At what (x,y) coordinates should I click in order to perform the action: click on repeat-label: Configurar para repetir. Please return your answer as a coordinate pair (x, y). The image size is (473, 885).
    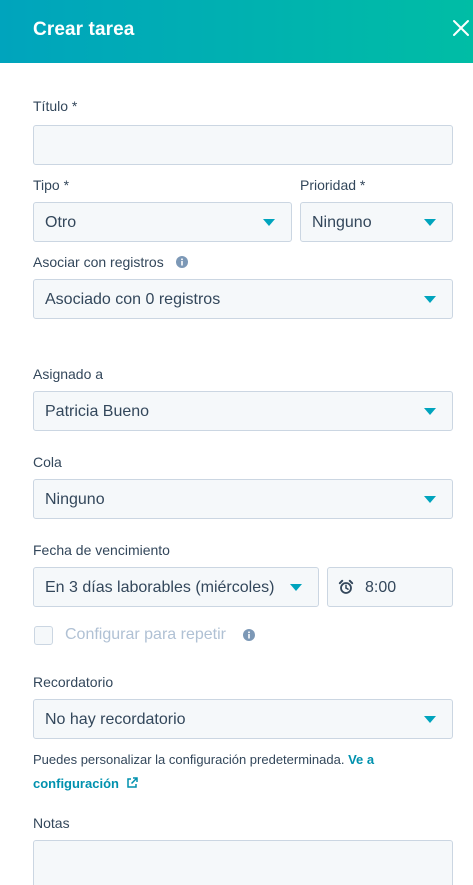
    Looking at the image, I should click on (145, 634).